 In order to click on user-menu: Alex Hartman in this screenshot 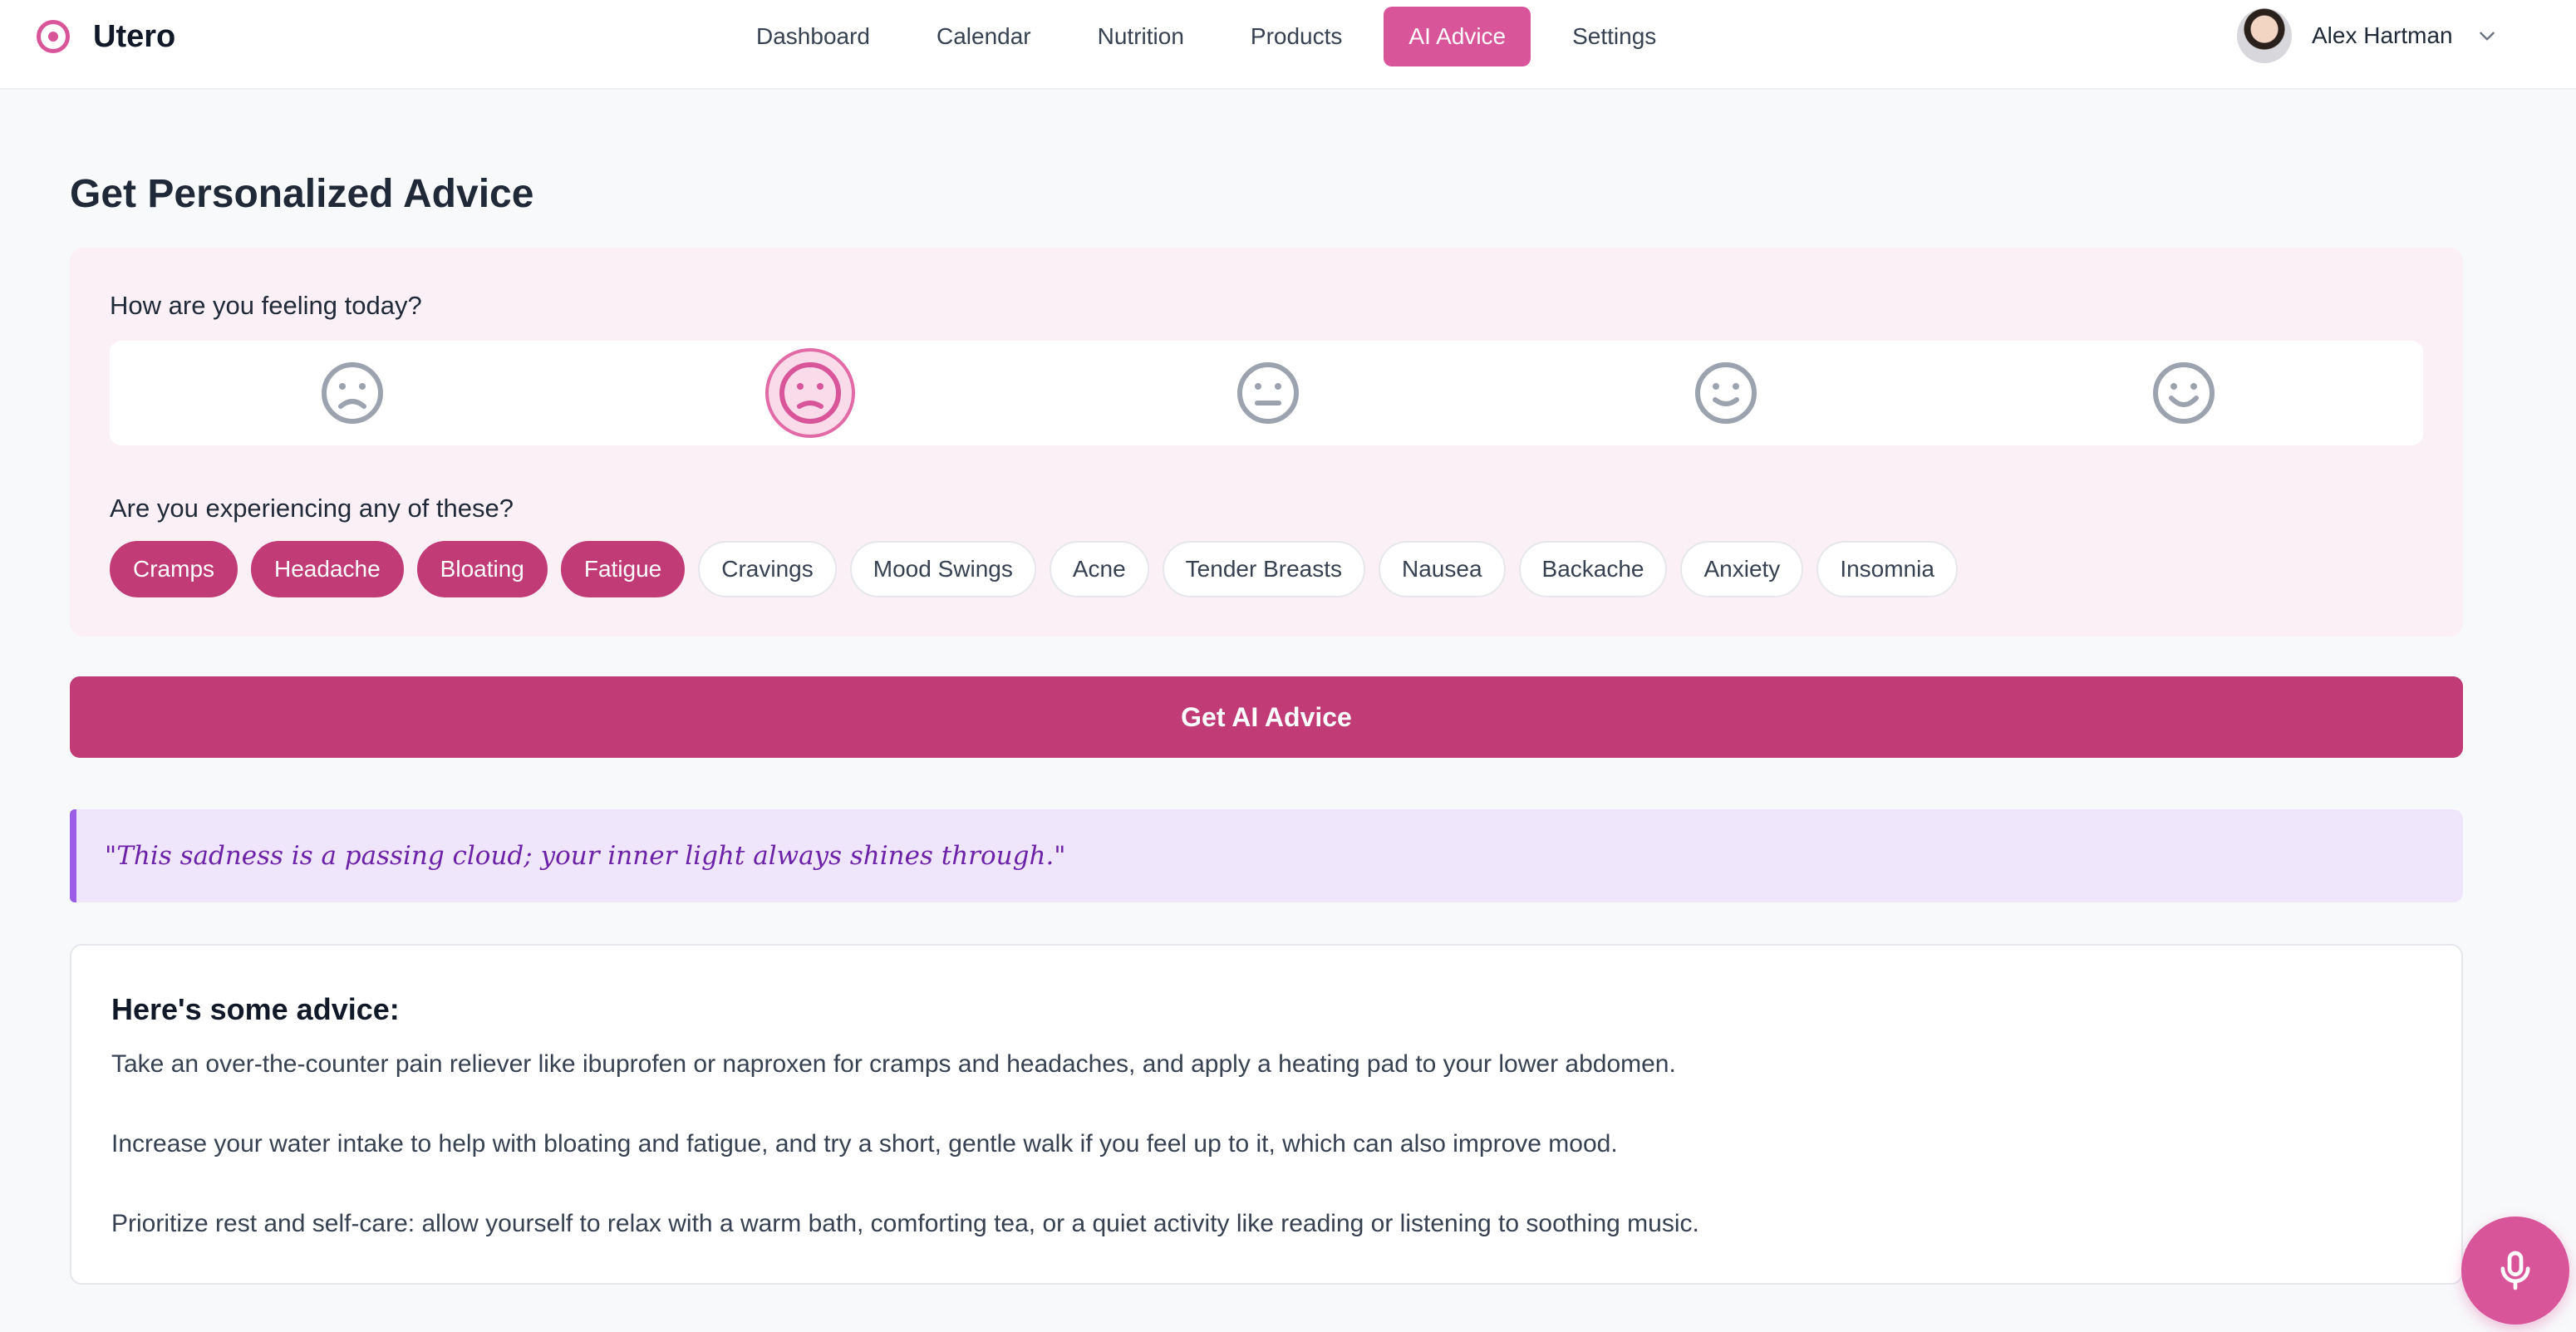, I will do `click(2369, 35)`.